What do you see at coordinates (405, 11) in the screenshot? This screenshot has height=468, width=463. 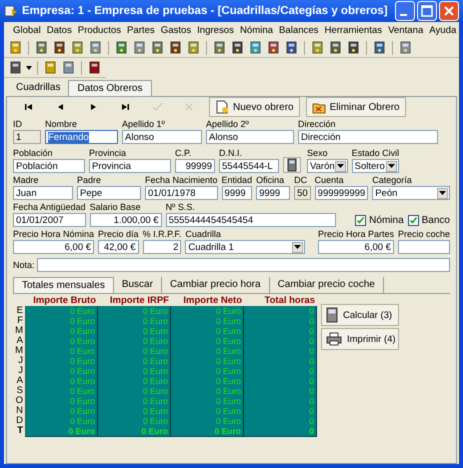 I see `minimize-icon` at bounding box center [405, 11].